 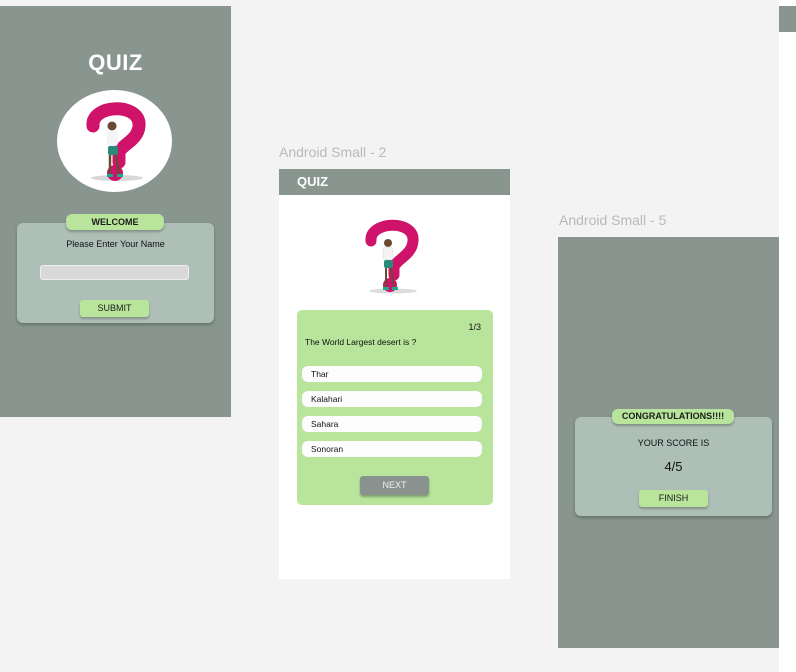 I want to click on option-sonoran: Sonoran, so click(x=392, y=449).